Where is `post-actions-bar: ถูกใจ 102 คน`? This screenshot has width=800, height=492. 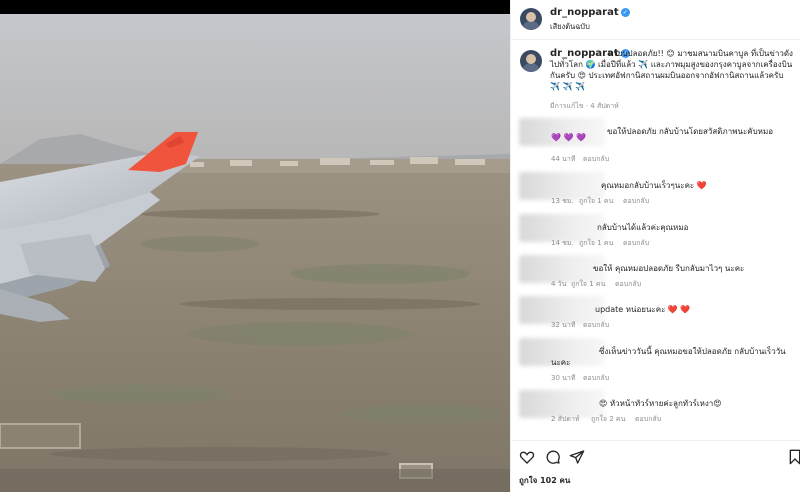
post-actions-bar: ถูกใจ 102 คน is located at coordinates (655, 466).